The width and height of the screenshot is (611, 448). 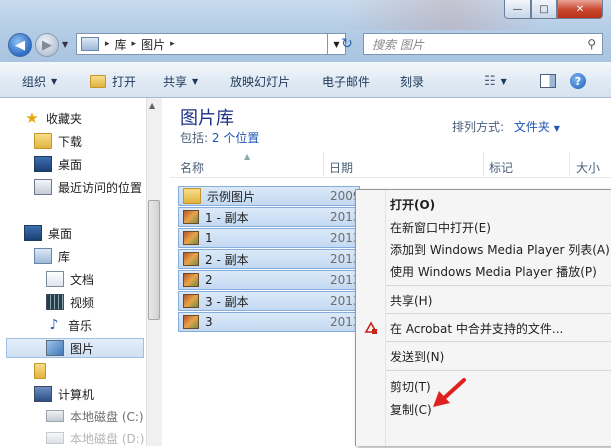 I want to click on refresh-button: ↻, so click(x=347, y=44).